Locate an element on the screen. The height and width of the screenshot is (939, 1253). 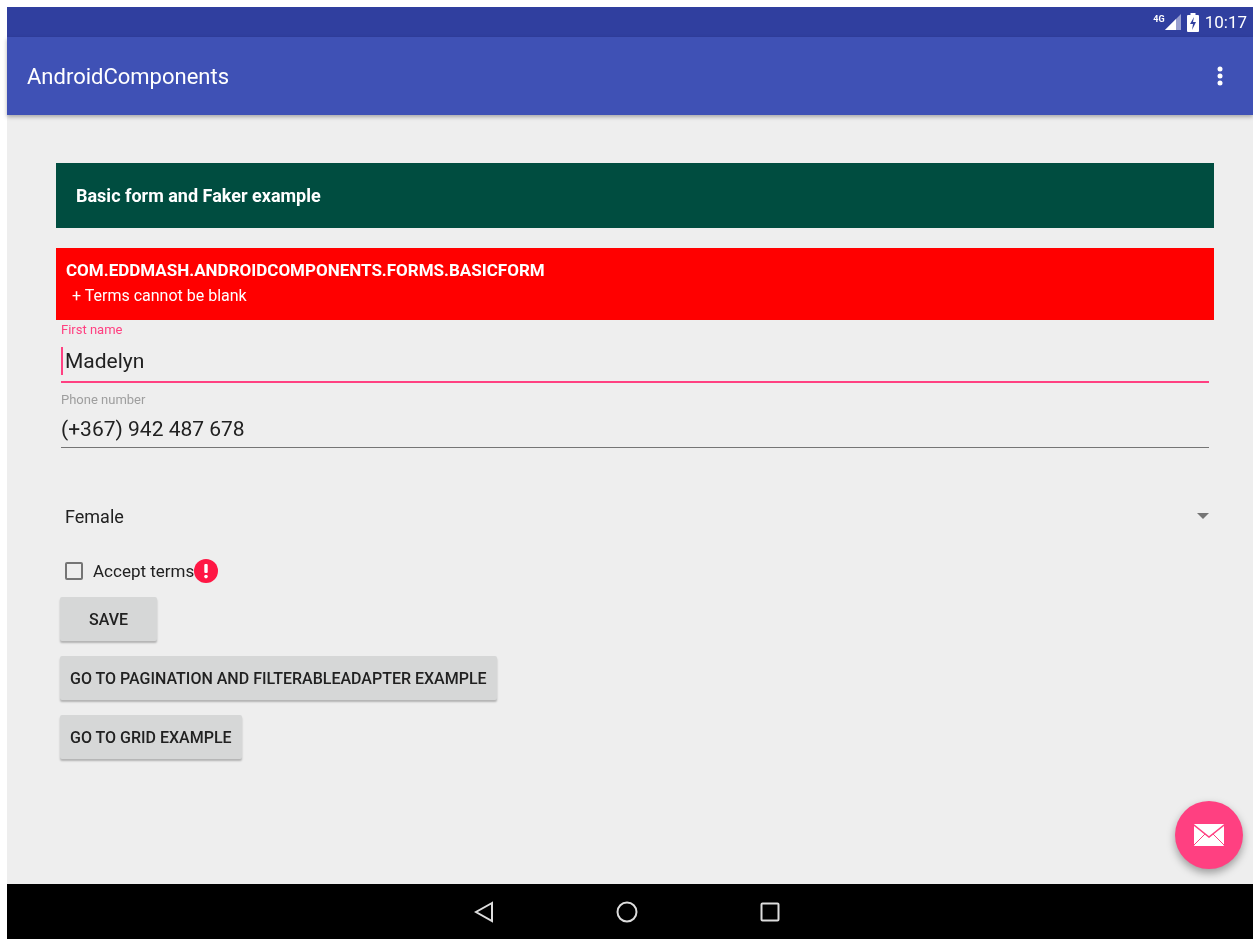
network-label: 4G is located at coordinates (1159, 19).